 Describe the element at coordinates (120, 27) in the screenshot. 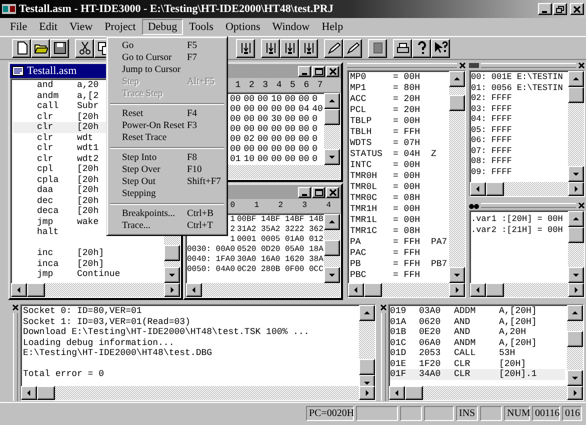

I see `menu-item: Project` at that location.